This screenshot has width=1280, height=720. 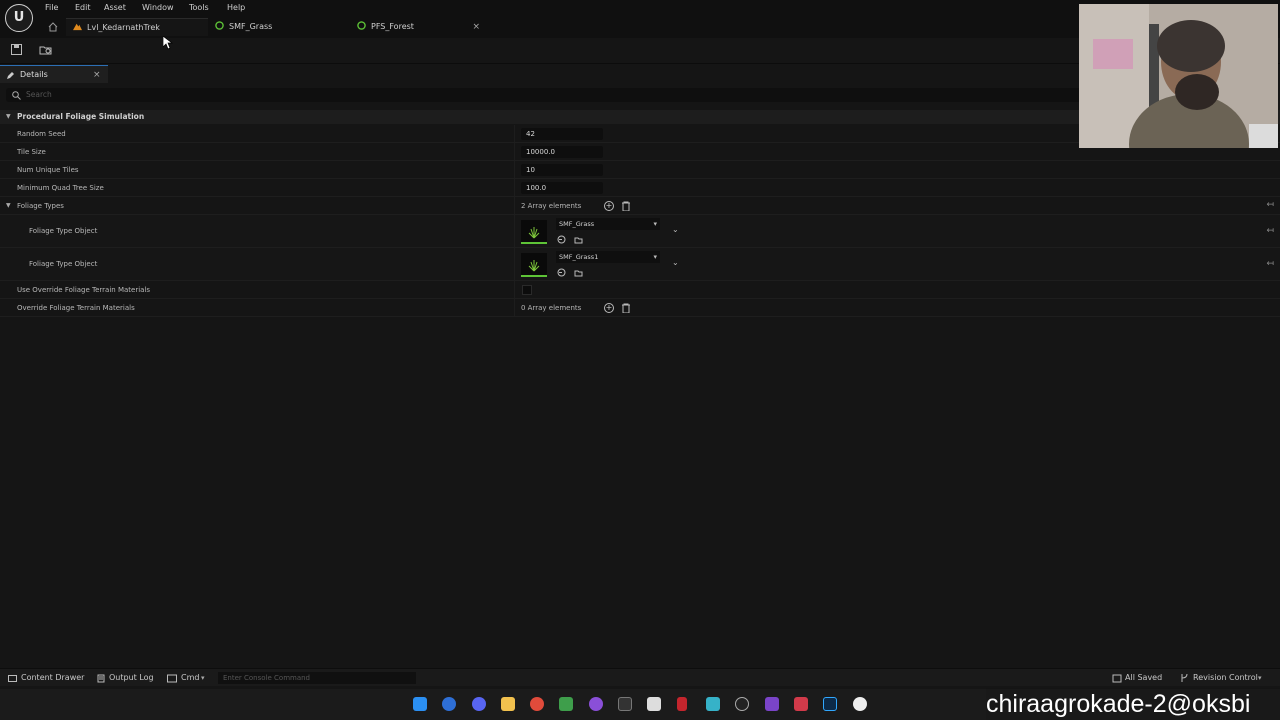 I want to click on app-teal-icon, so click(x=713, y=704).